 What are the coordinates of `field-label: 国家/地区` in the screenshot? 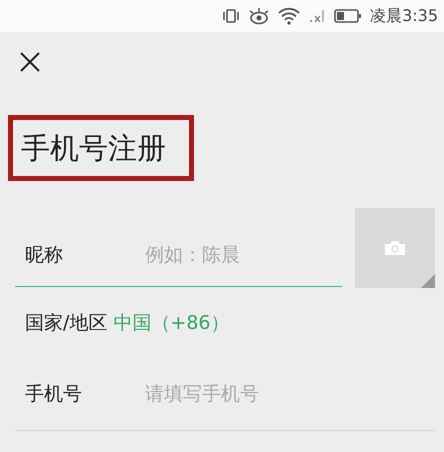 It's located at (66, 323).